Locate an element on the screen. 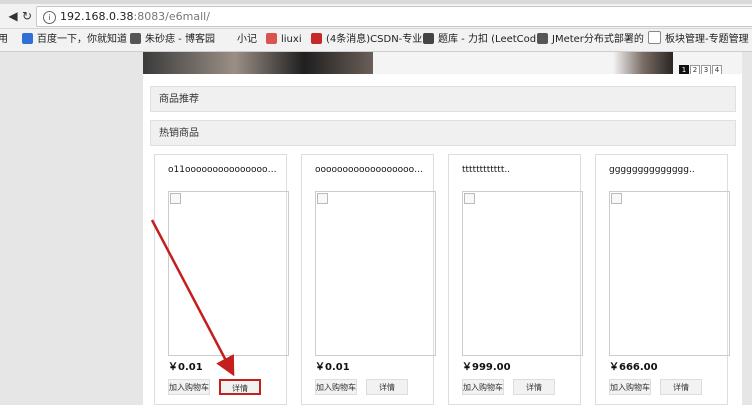  bookmark-leetcode: 题库 - 力扣 (LeetCod is located at coordinates (479, 40).